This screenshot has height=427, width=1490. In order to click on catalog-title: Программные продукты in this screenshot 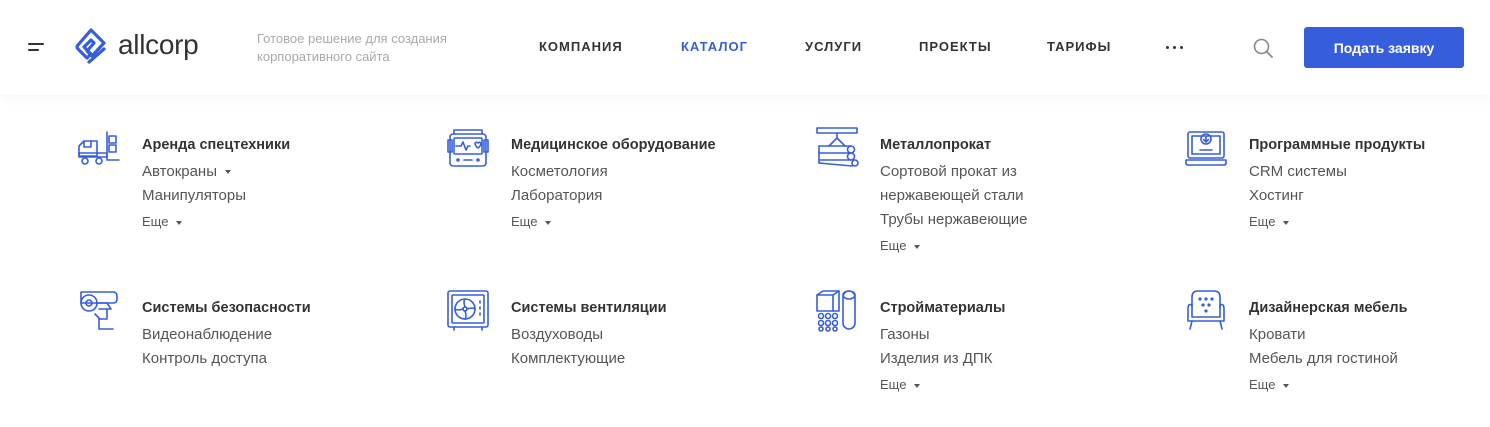, I will do `click(1337, 145)`.